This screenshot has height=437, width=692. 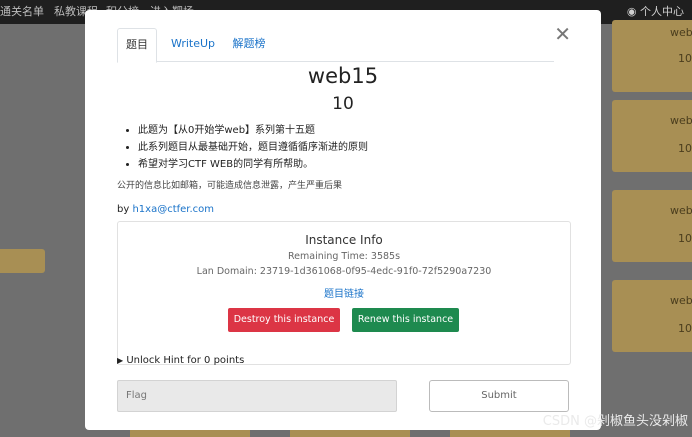 What do you see at coordinates (249, 44) in the screenshot?
I see `tab-solves: 解题榜` at bounding box center [249, 44].